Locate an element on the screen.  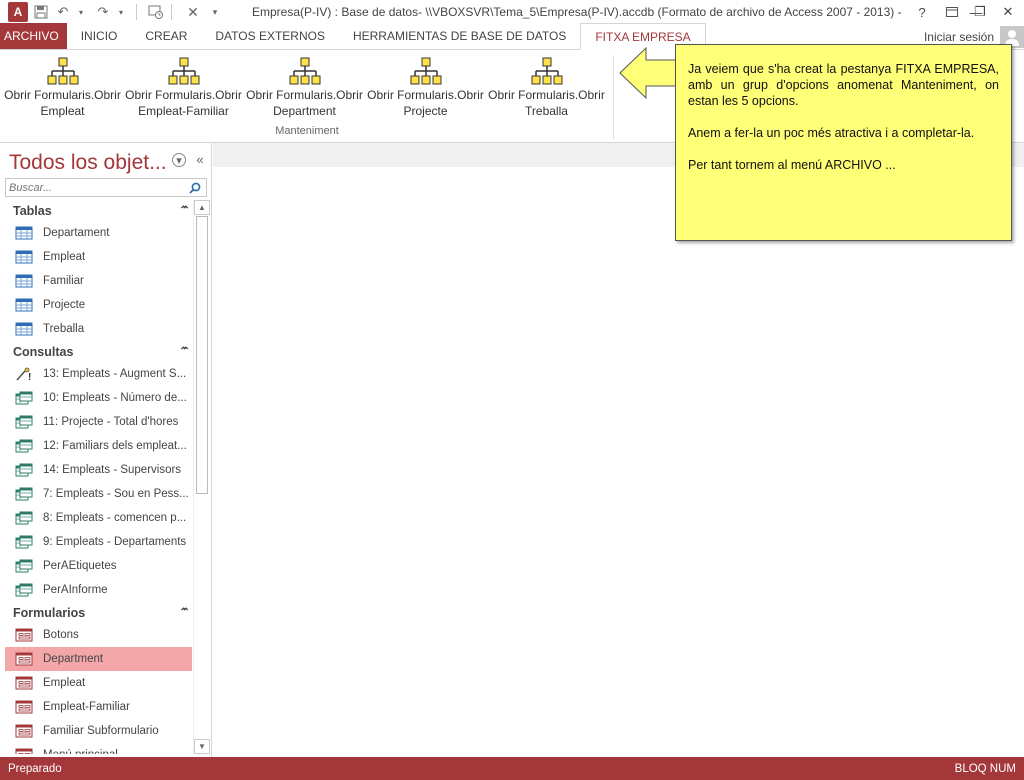
nav-section-header: Consultas ⌃⌃ is located at coordinates (98, 351).